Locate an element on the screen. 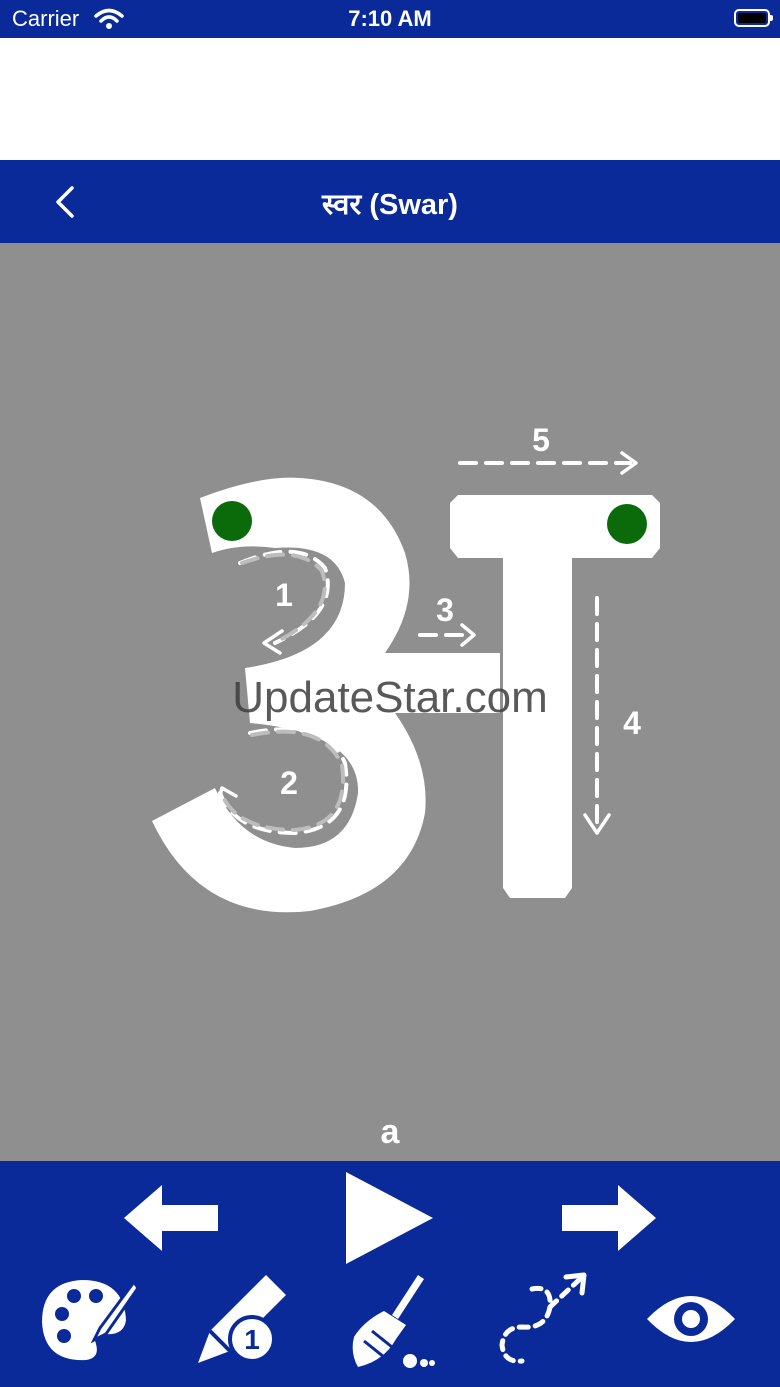 The width and height of the screenshot is (780, 1387). next-arrow-icon is located at coordinates (608, 1220).